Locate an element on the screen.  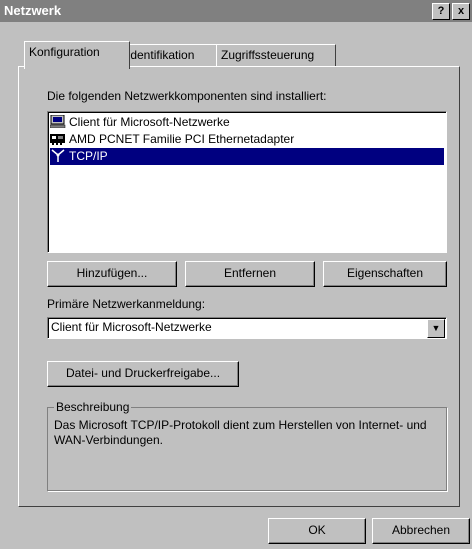
primary-logon-select: Client für Microsoft-Netzwerke ▼ is located at coordinates (247, 328).